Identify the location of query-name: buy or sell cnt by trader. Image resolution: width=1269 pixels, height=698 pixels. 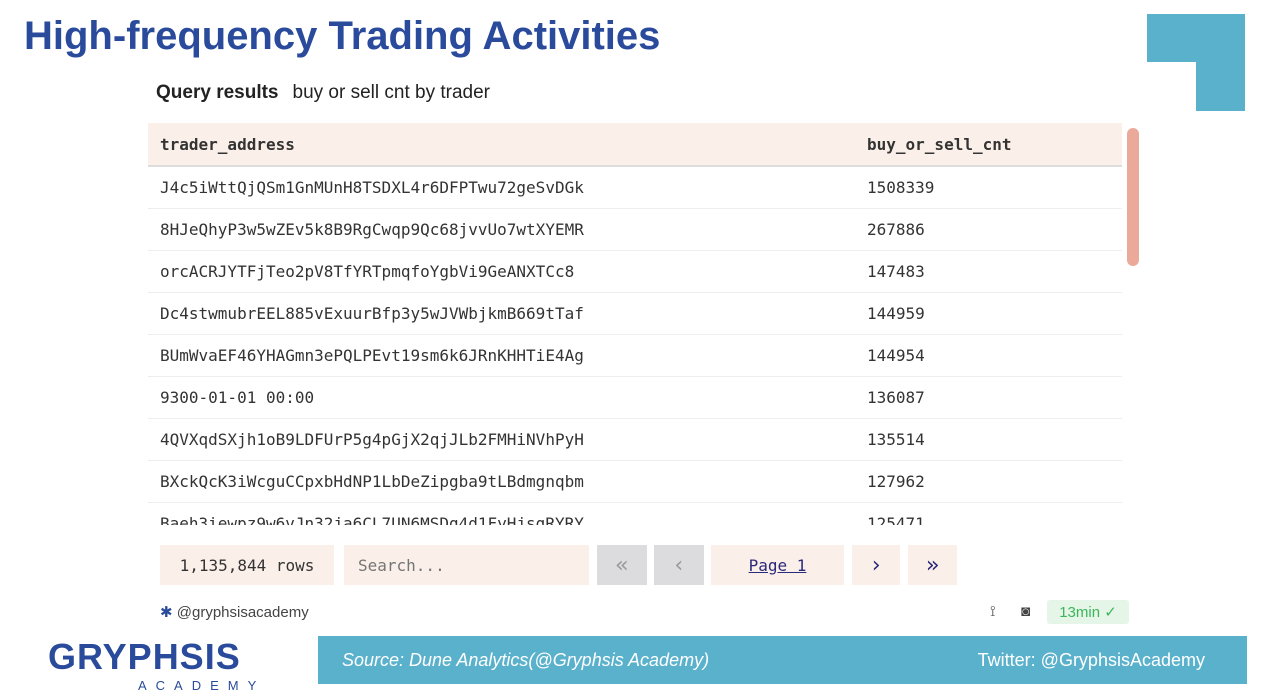
(391, 92).